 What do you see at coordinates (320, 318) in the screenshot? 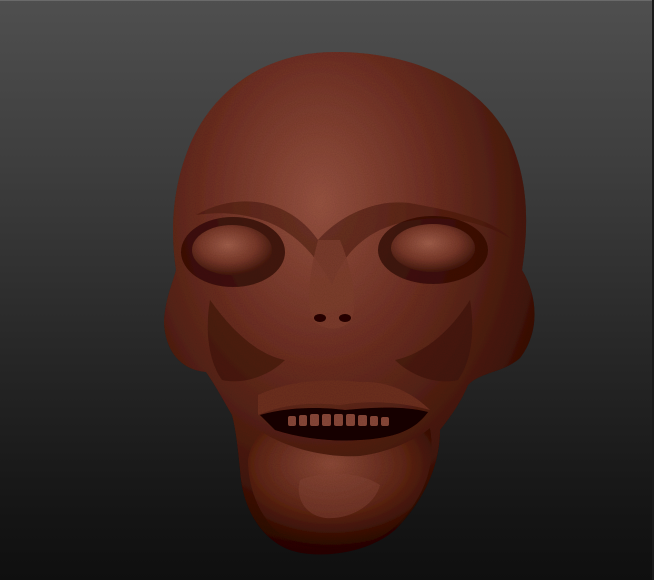
I see `nostril-left` at bounding box center [320, 318].